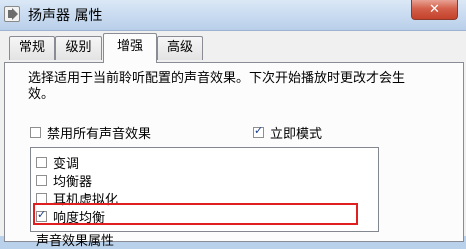  I want to click on tab-general: 常规, so click(32, 48).